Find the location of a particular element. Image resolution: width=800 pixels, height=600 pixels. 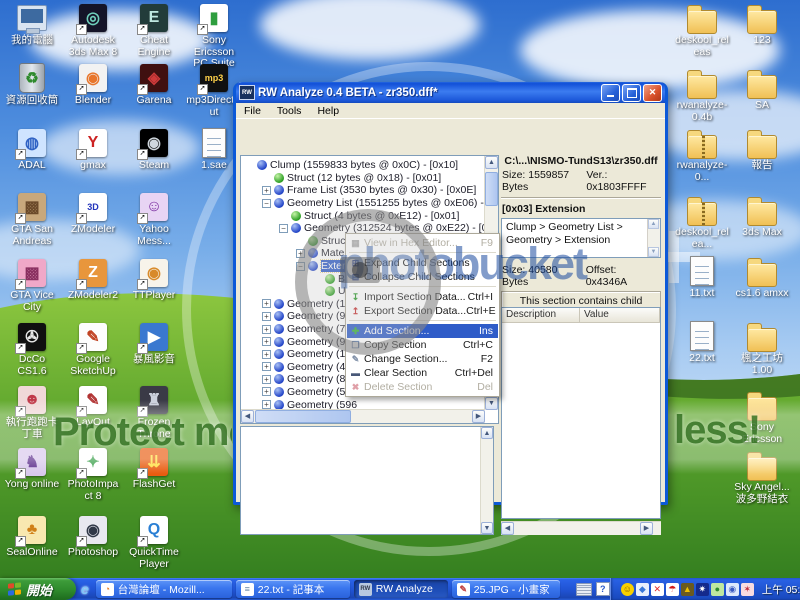

title-bar: RW RW Analyze 0.4 BETA - zr350.dff* ✕ is located at coordinates (450, 92).